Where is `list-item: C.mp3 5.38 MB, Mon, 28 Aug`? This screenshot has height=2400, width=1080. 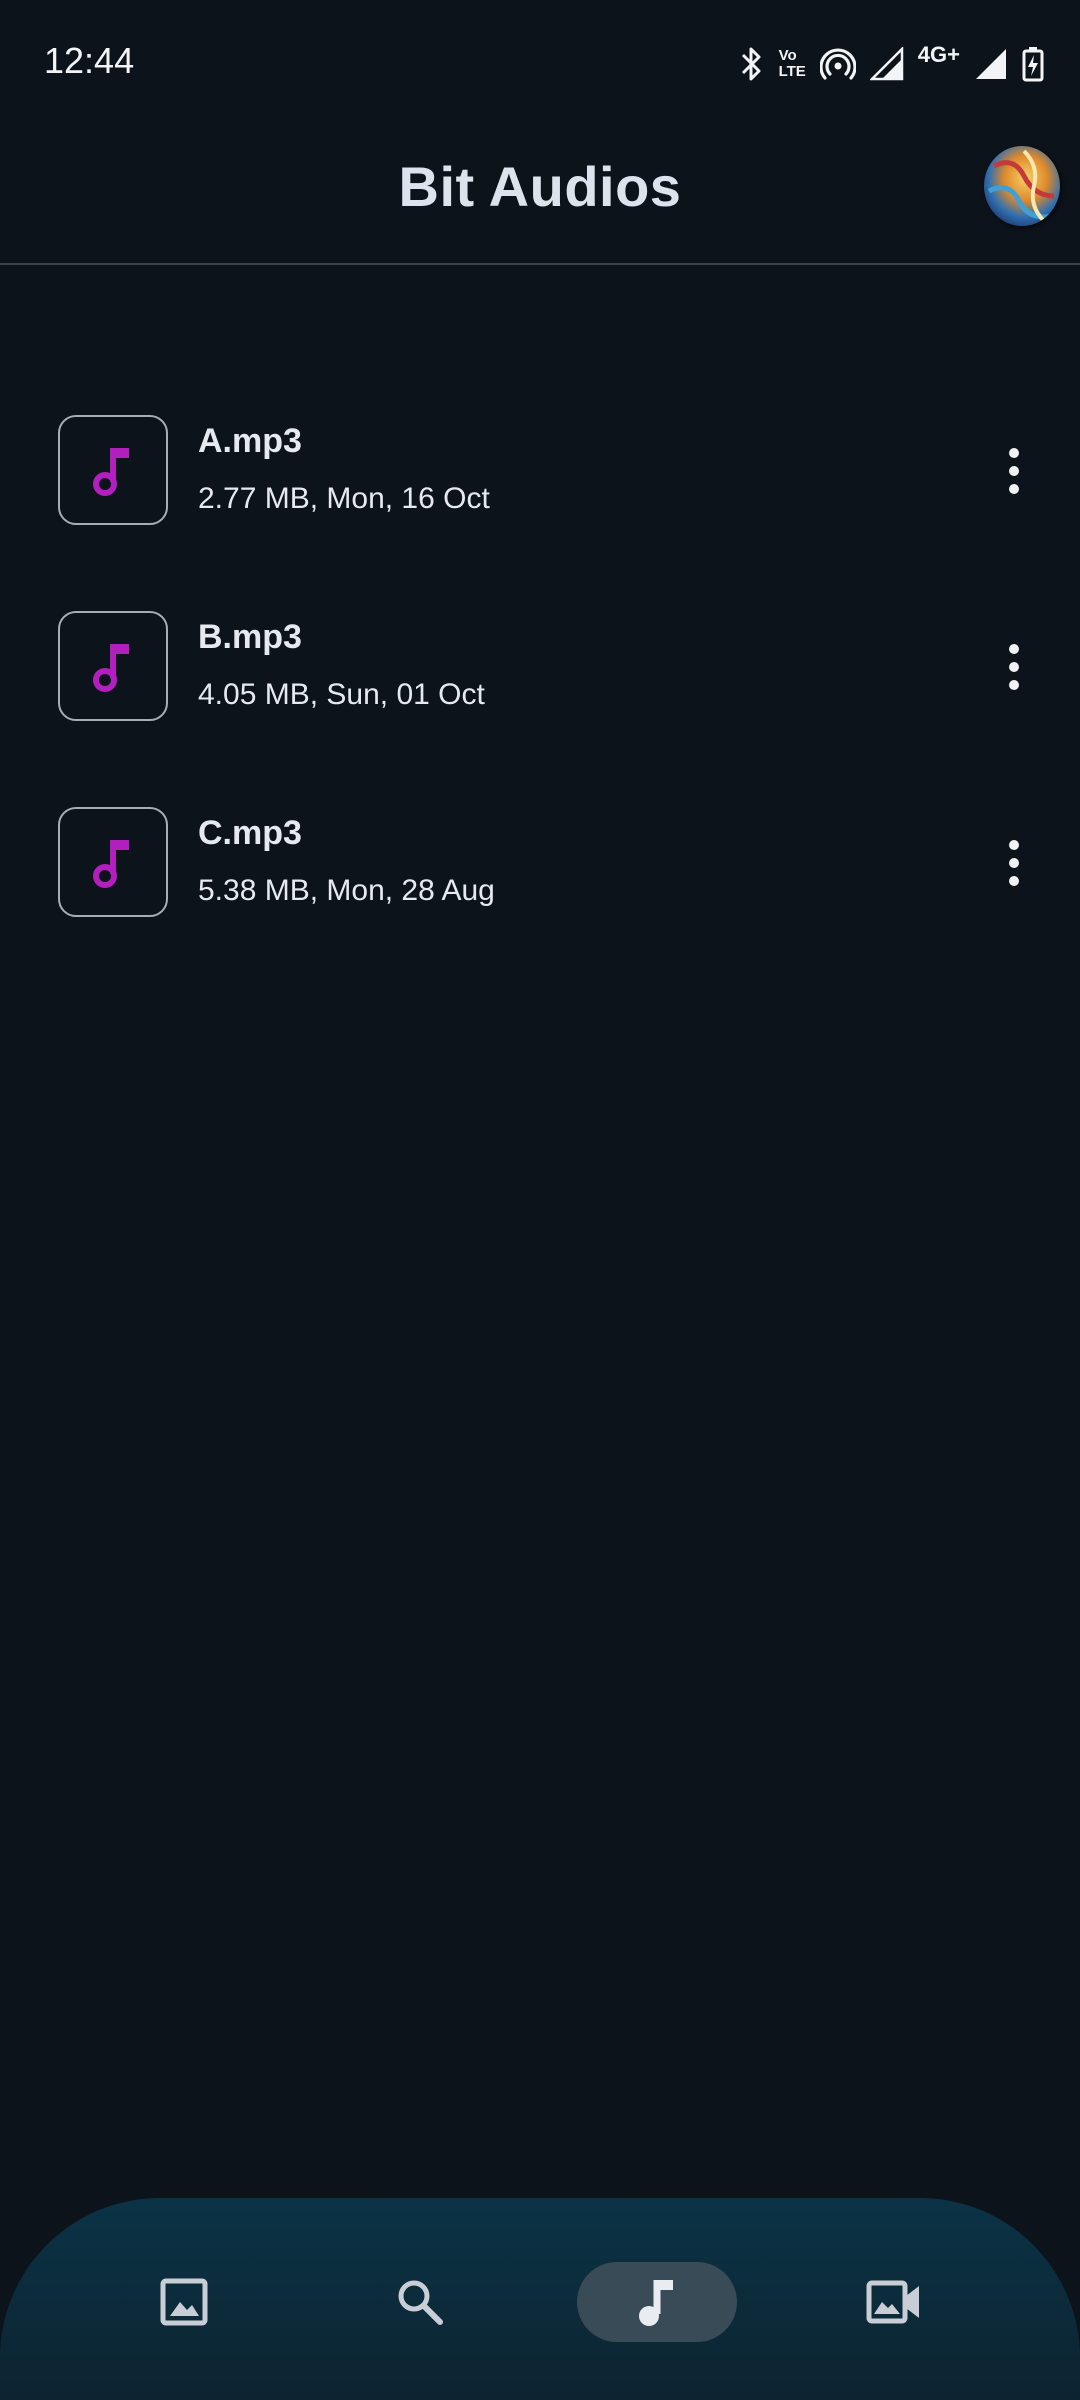 list-item: C.mp3 5.38 MB, Mon, 28 Aug is located at coordinates (540, 890).